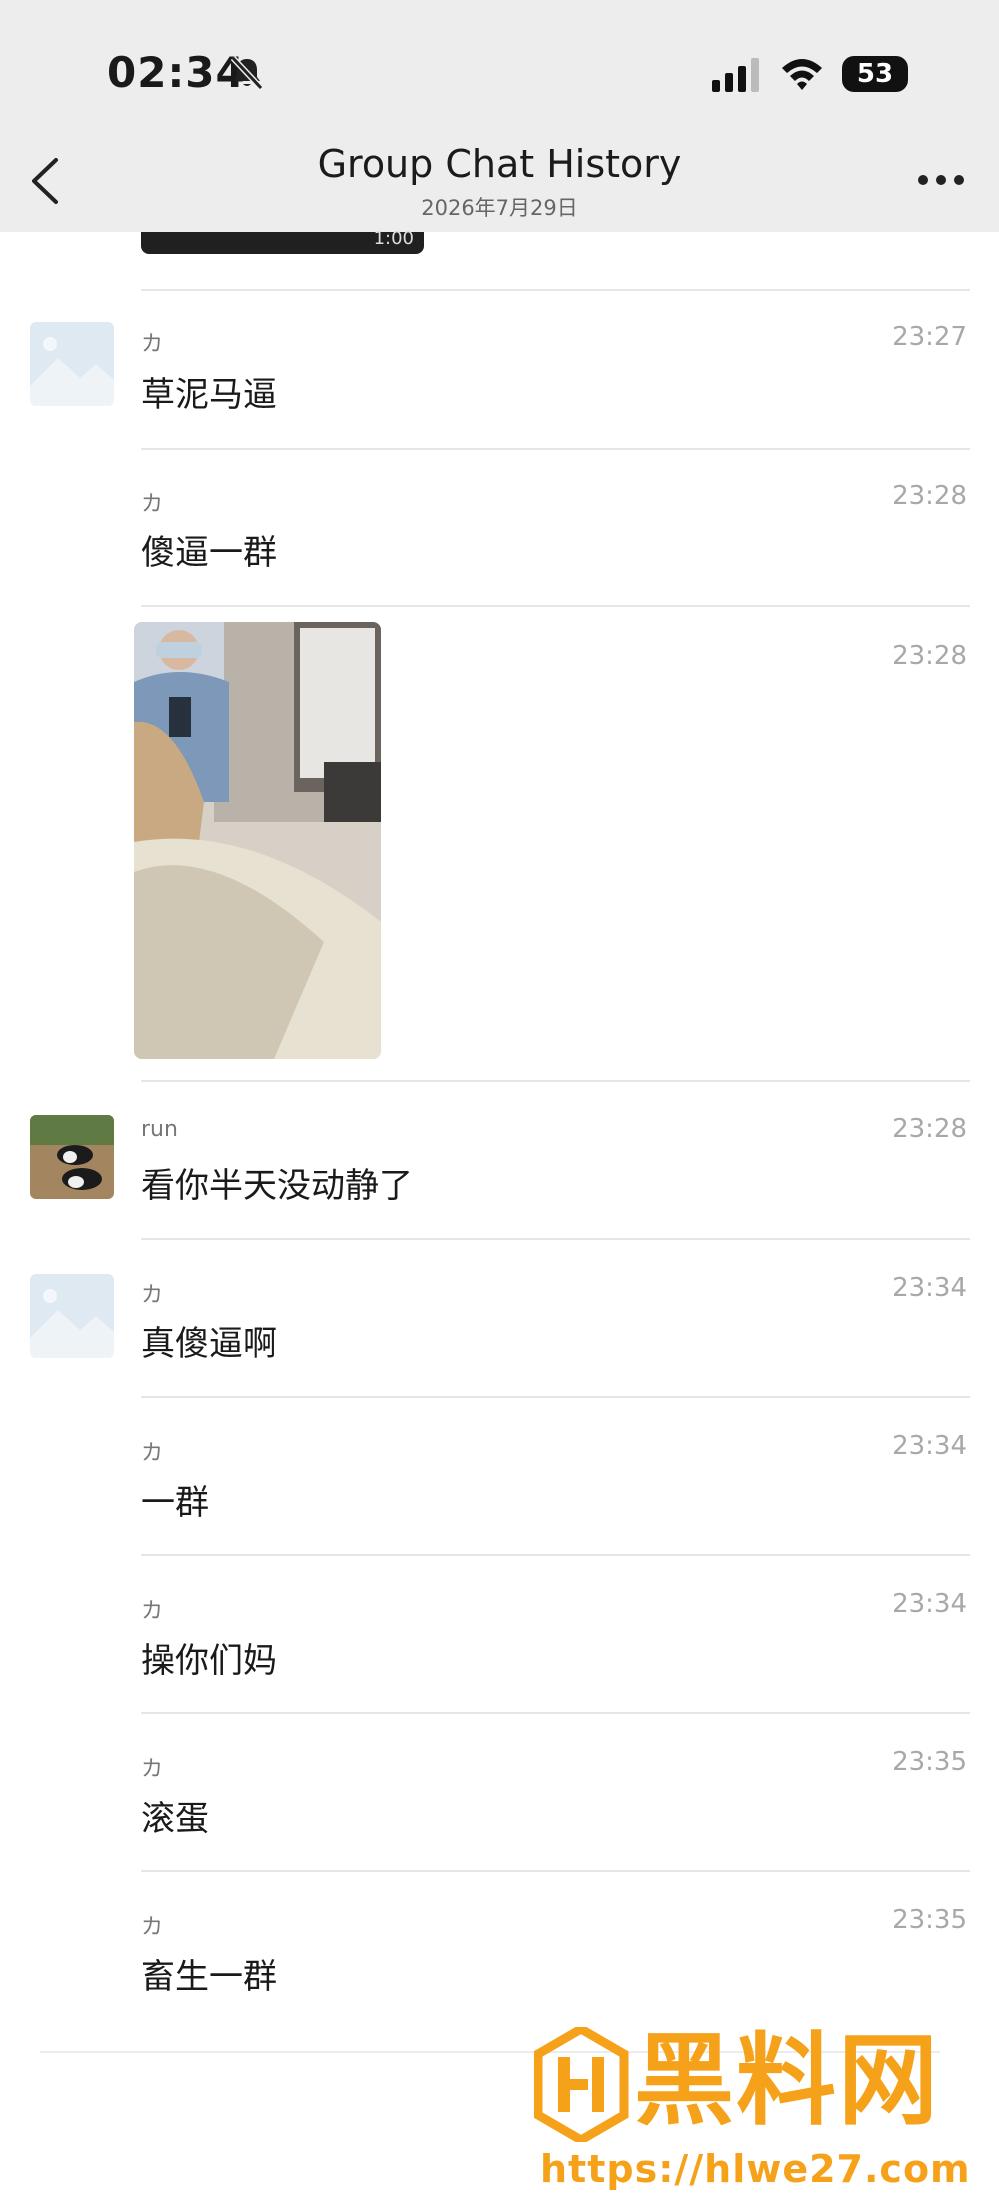 The height and width of the screenshot is (2206, 999). I want to click on battery-icon: 53, so click(877, 74).